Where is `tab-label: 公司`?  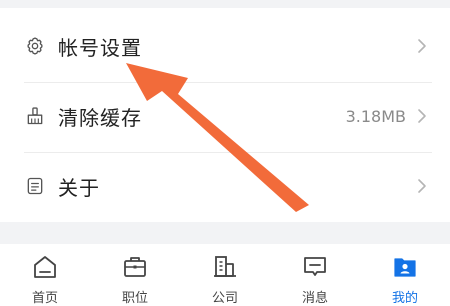
tab-label: 公司 is located at coordinates (224, 298).